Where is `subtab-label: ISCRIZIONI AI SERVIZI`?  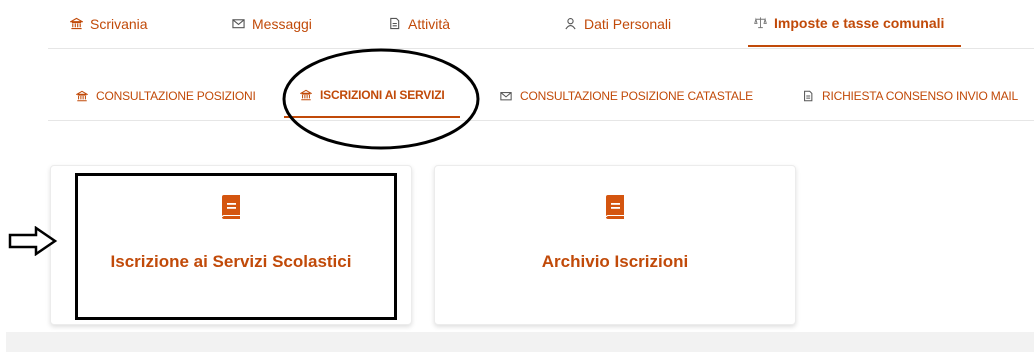 subtab-label: ISCRIZIONI AI SERVIZI is located at coordinates (382, 95).